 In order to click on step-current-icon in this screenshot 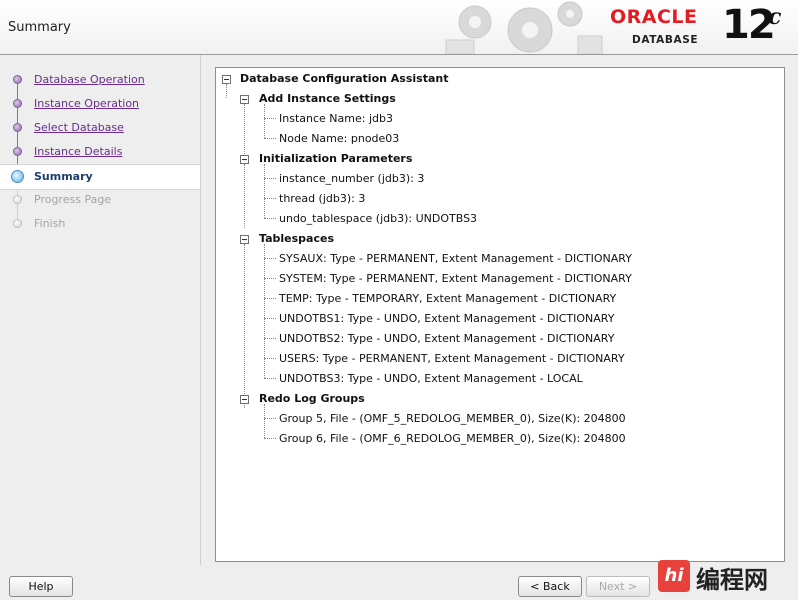, I will do `click(17, 176)`.